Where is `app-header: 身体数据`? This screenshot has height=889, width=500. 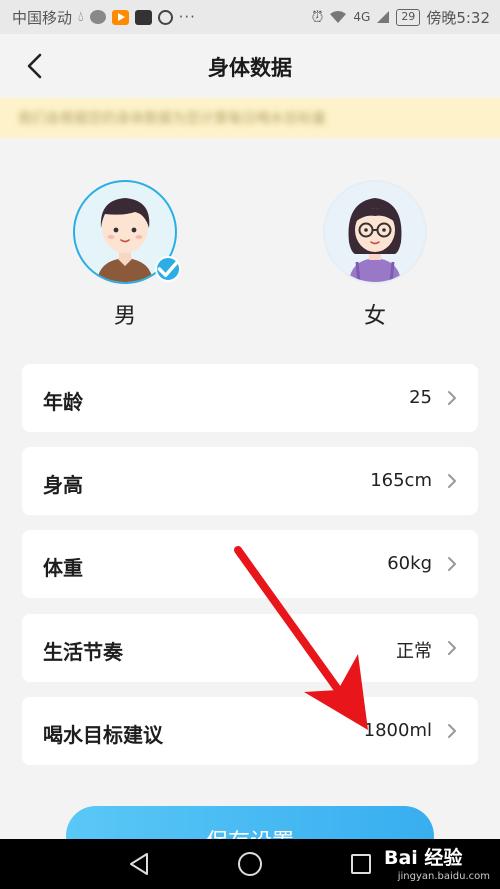 app-header: 身体数据 is located at coordinates (250, 66).